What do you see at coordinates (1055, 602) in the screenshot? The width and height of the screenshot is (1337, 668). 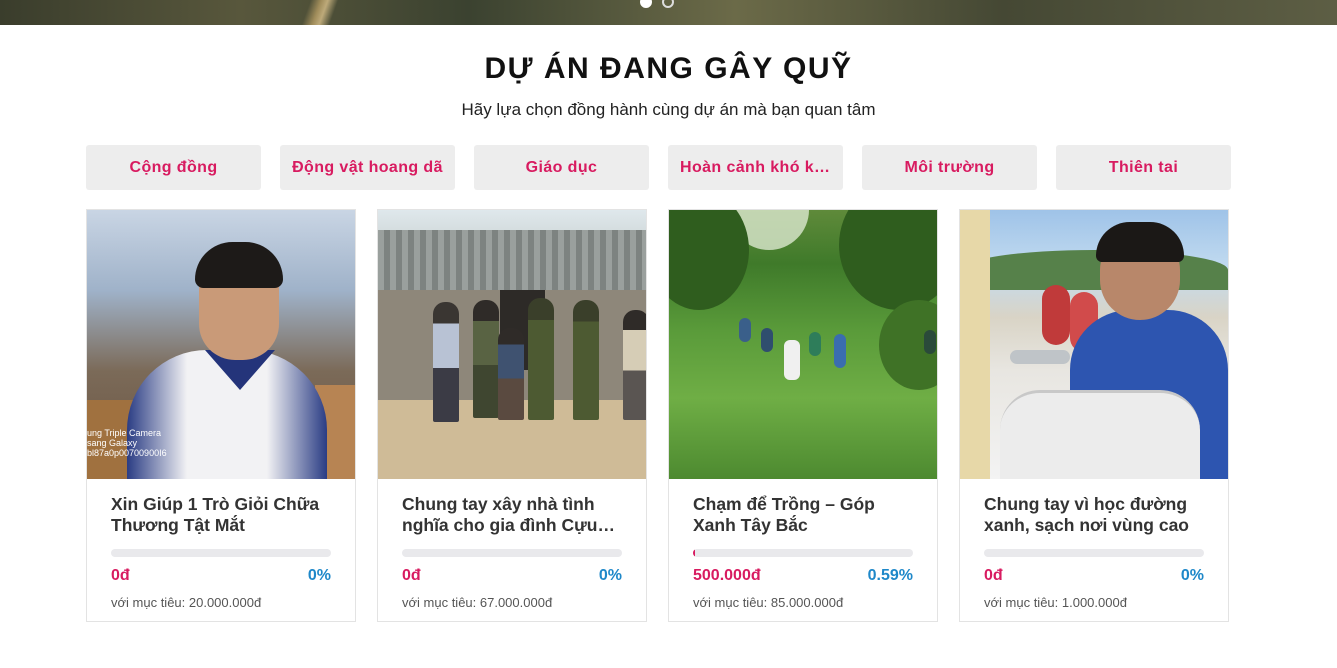 I see `goal-amount: với mục tiêu: 1.000.000đ` at bounding box center [1055, 602].